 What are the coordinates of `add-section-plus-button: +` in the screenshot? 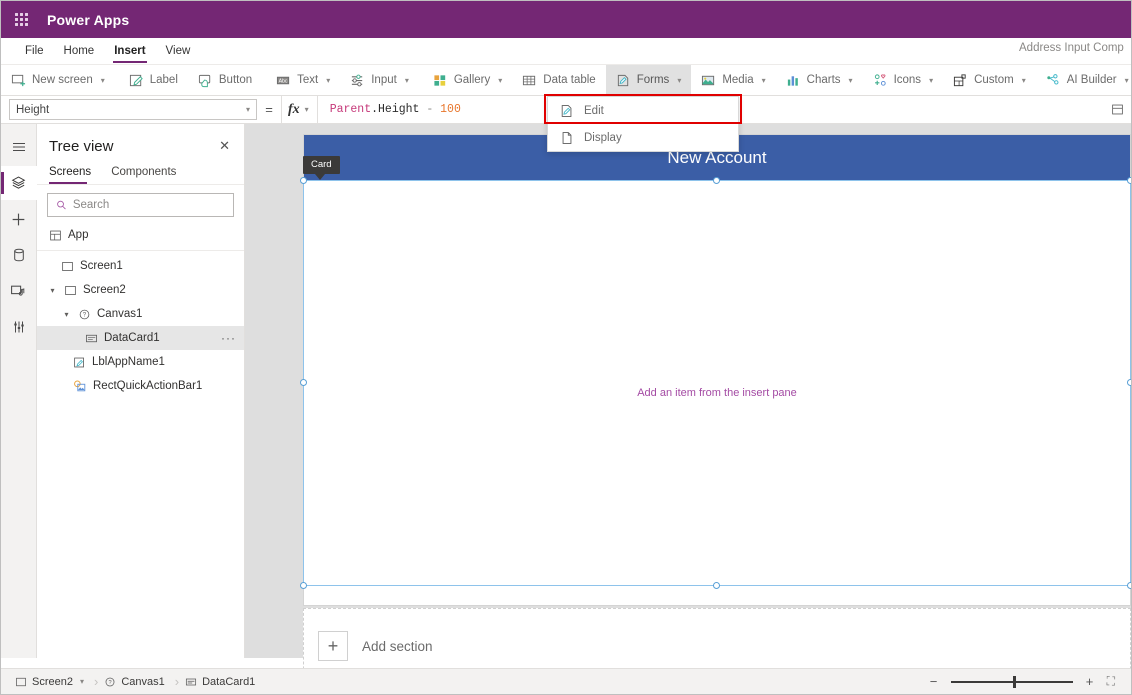 It's located at (333, 646).